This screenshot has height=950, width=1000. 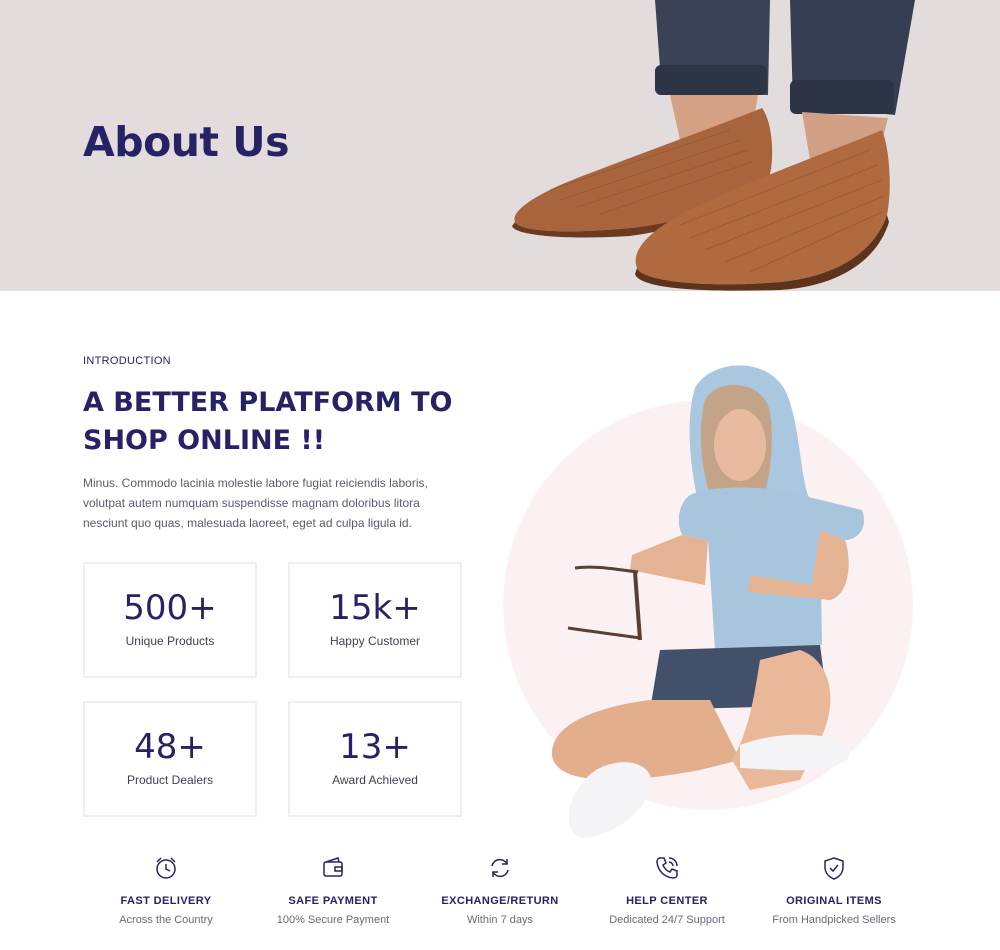 What do you see at coordinates (333, 890) in the screenshot?
I see `feature-safe-payment: SAFE PAYMENT 100% Secure Payment` at bounding box center [333, 890].